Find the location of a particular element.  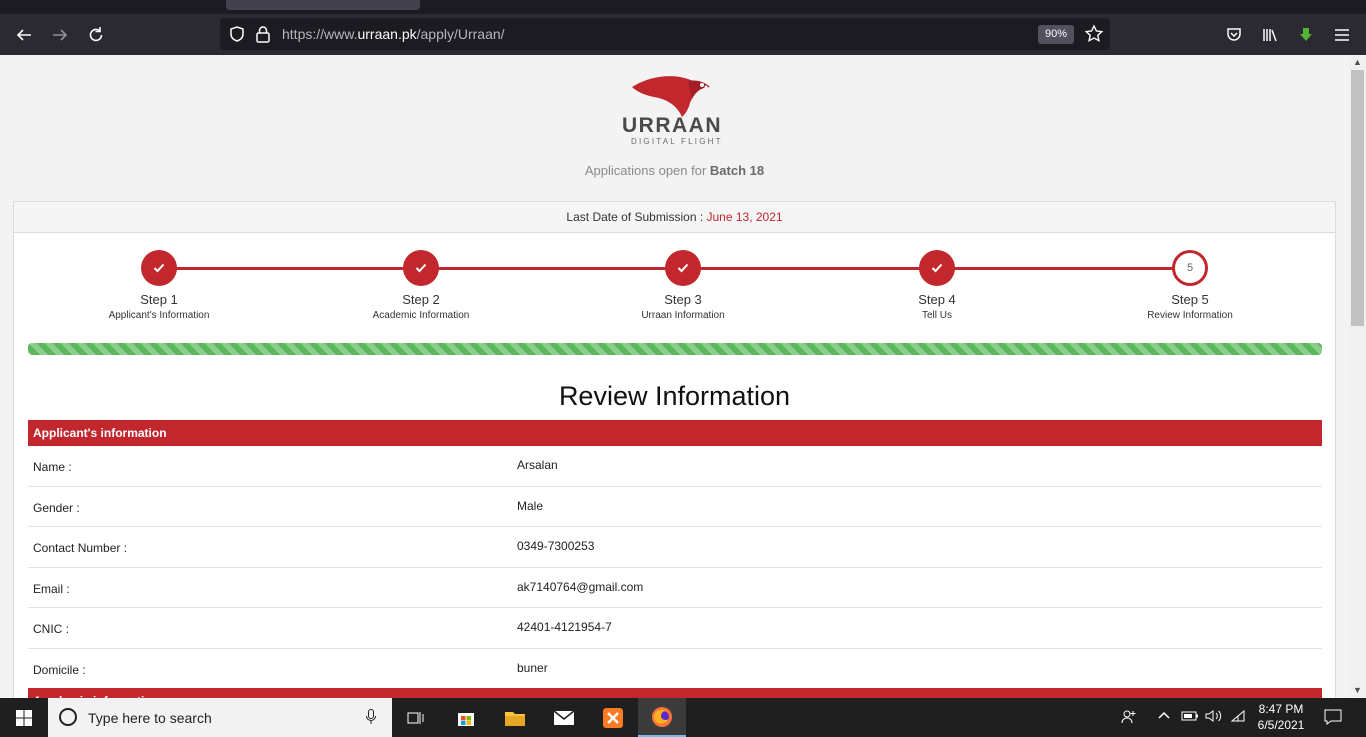

scroll-up-icon: ▲ is located at coordinates (1357, 62).